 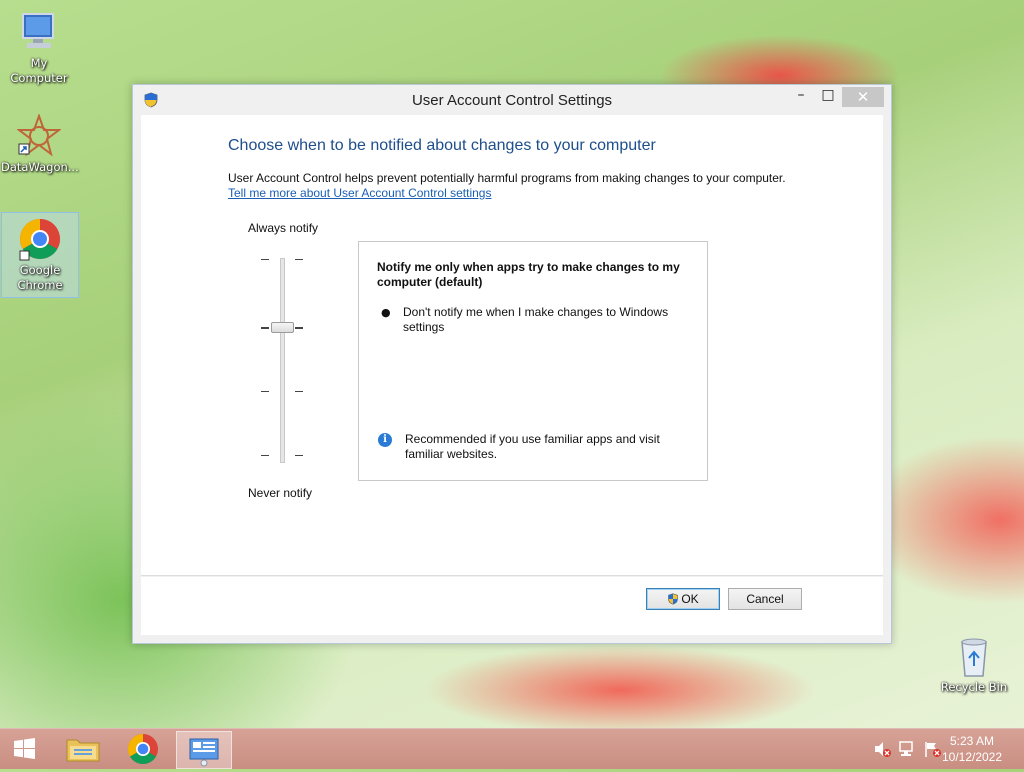 I want to click on desktop-icon-google-chrome: Google Chrome, so click(x=40, y=255).